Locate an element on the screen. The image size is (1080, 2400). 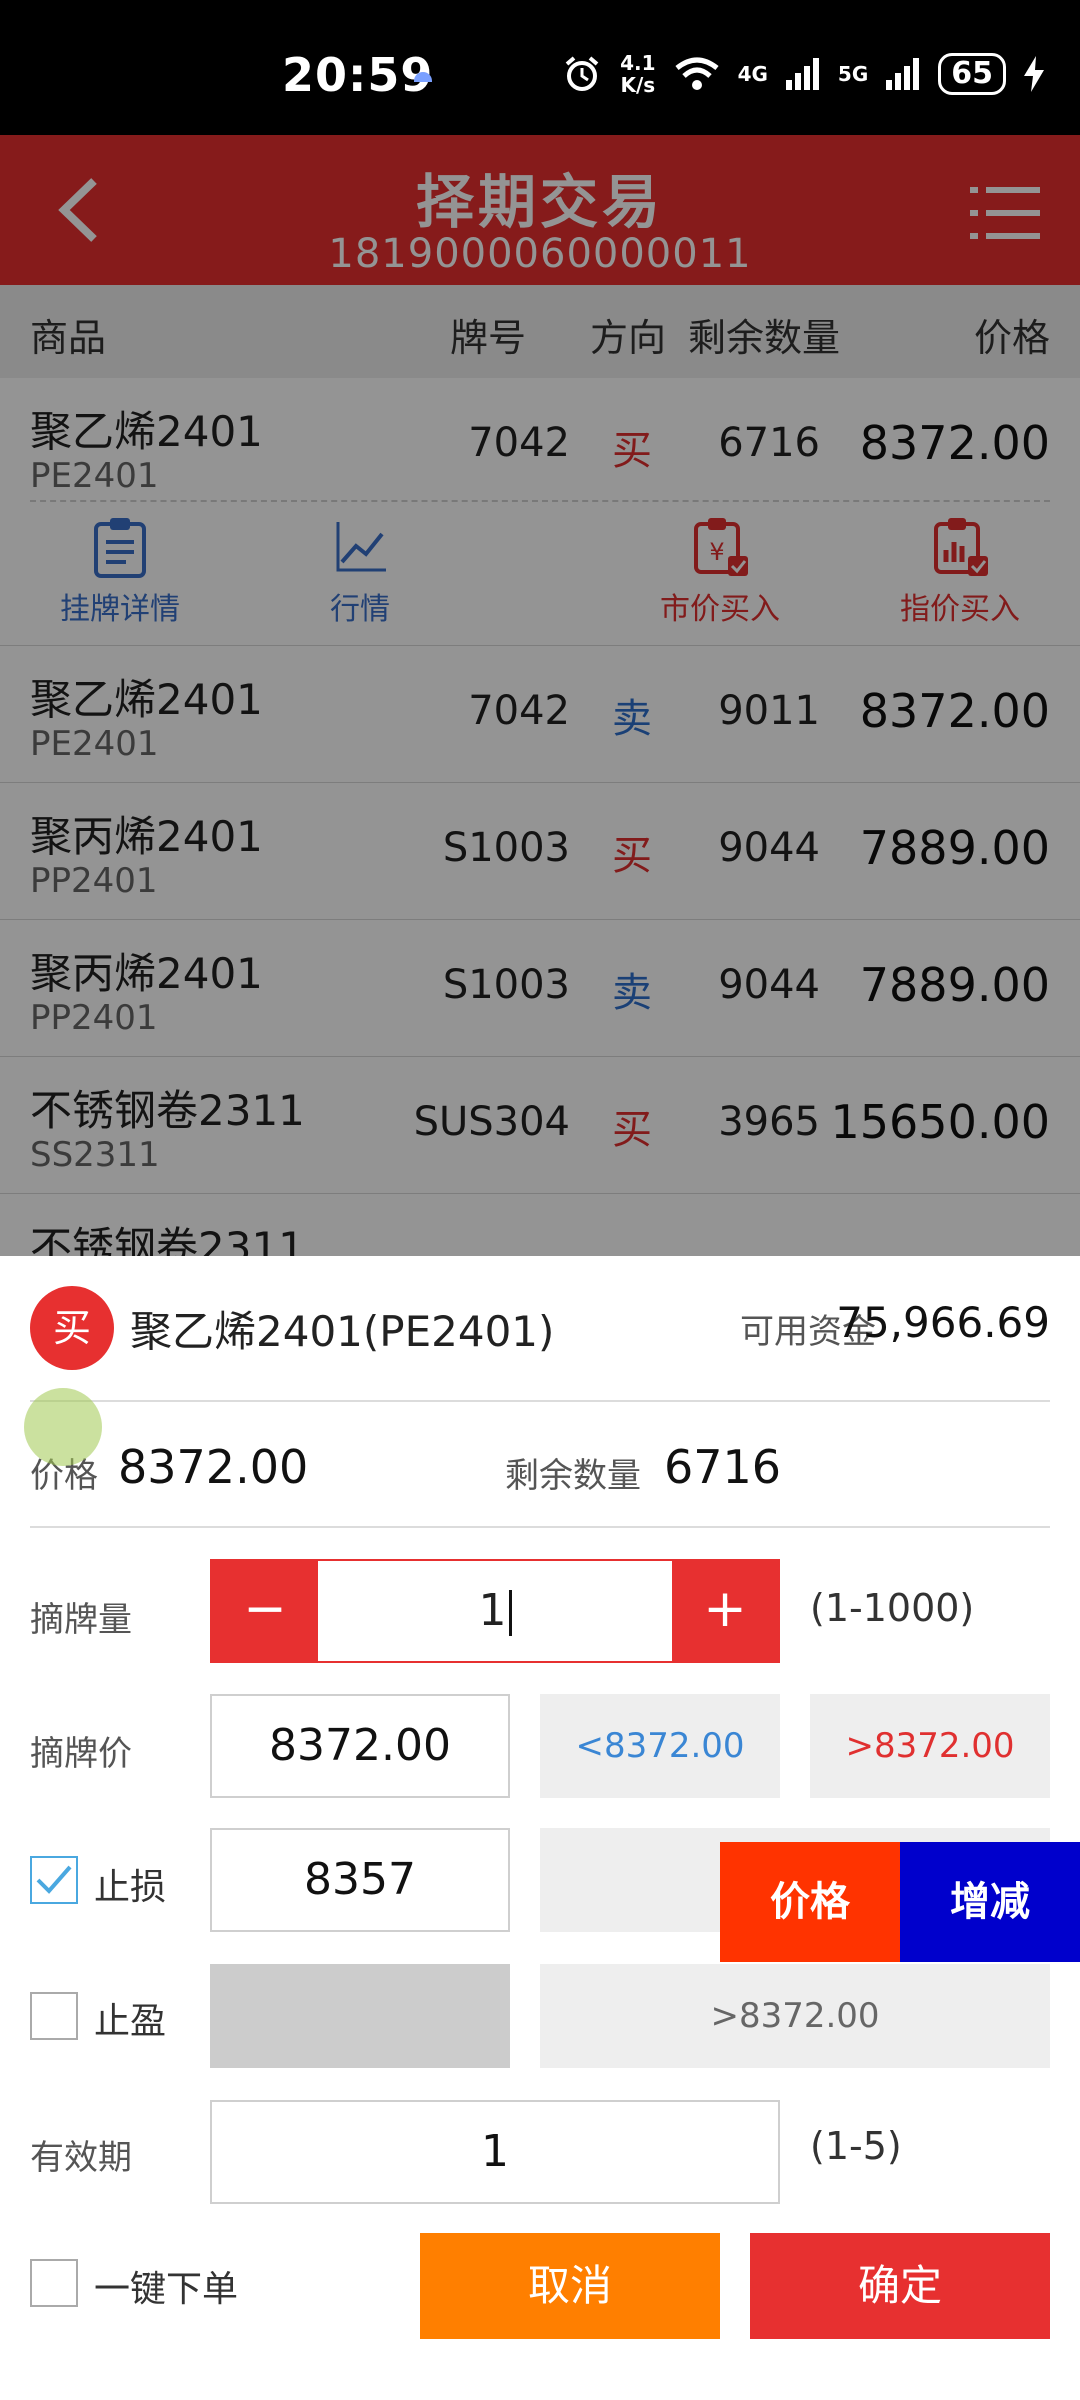
quantity-stepper: − 1 + is located at coordinates (495, 1611).